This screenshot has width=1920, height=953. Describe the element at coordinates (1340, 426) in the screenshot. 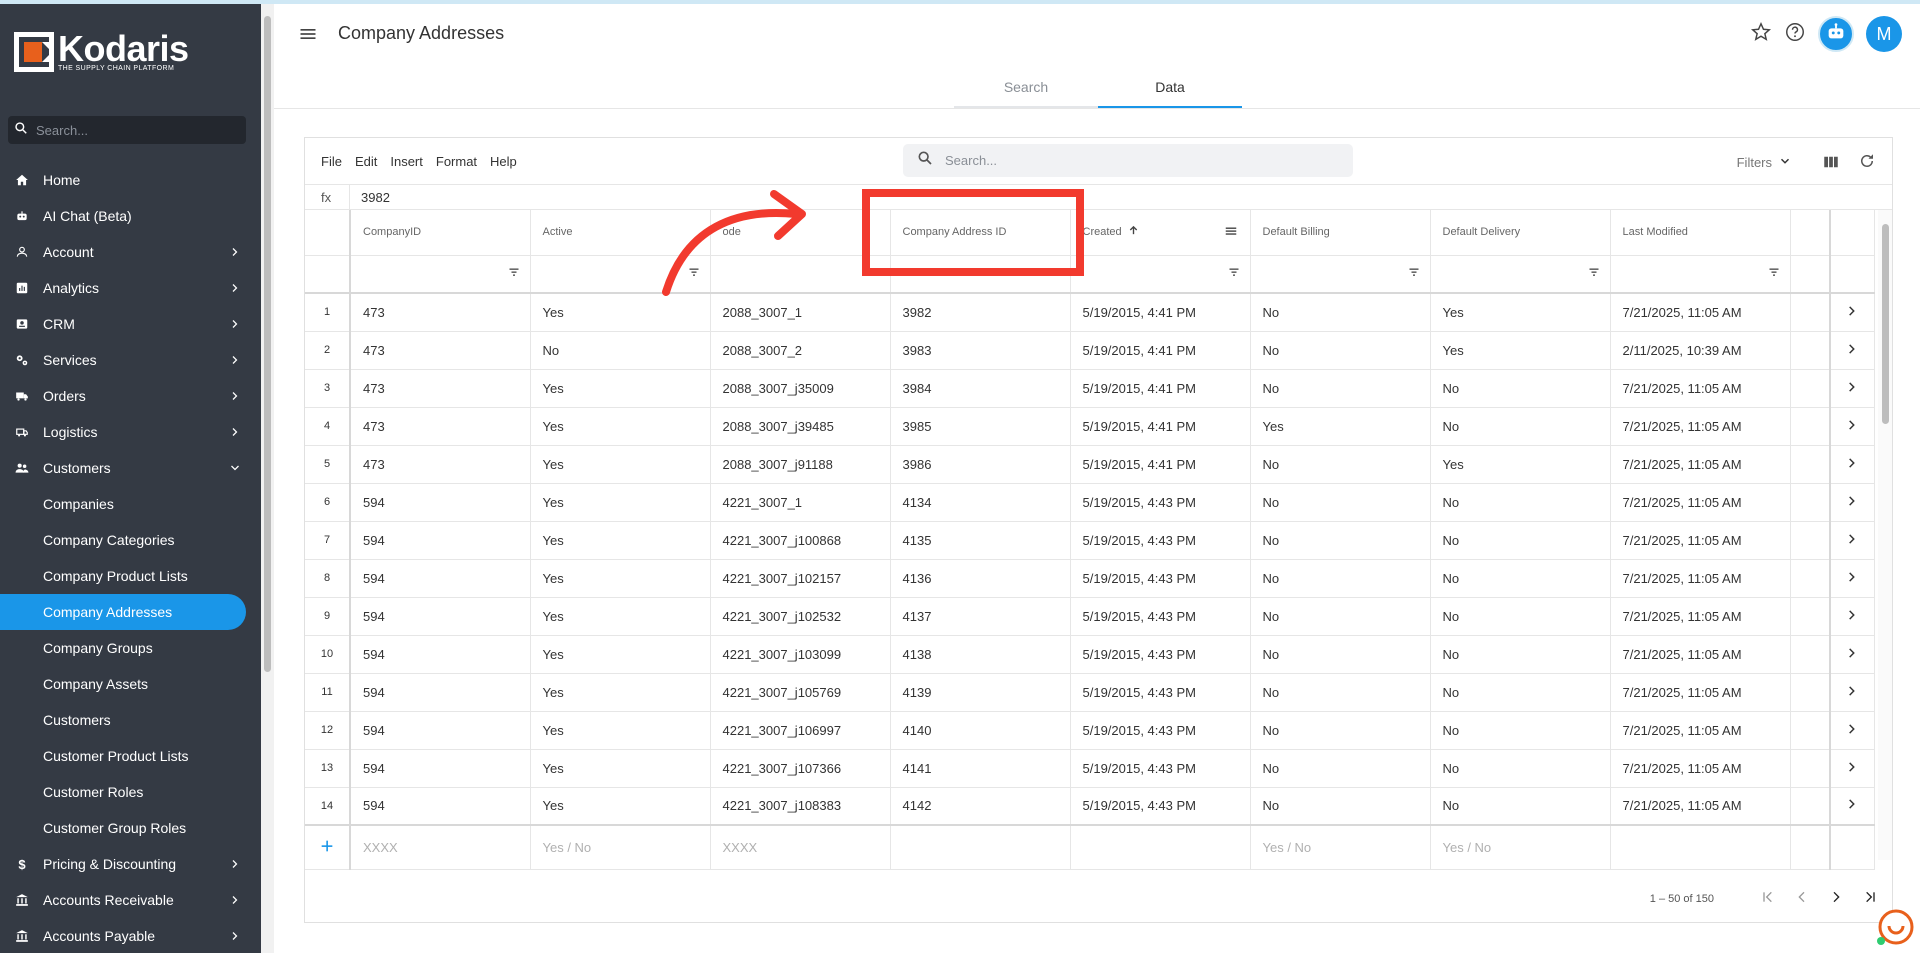

I see `cell-default-billing: Yes` at that location.